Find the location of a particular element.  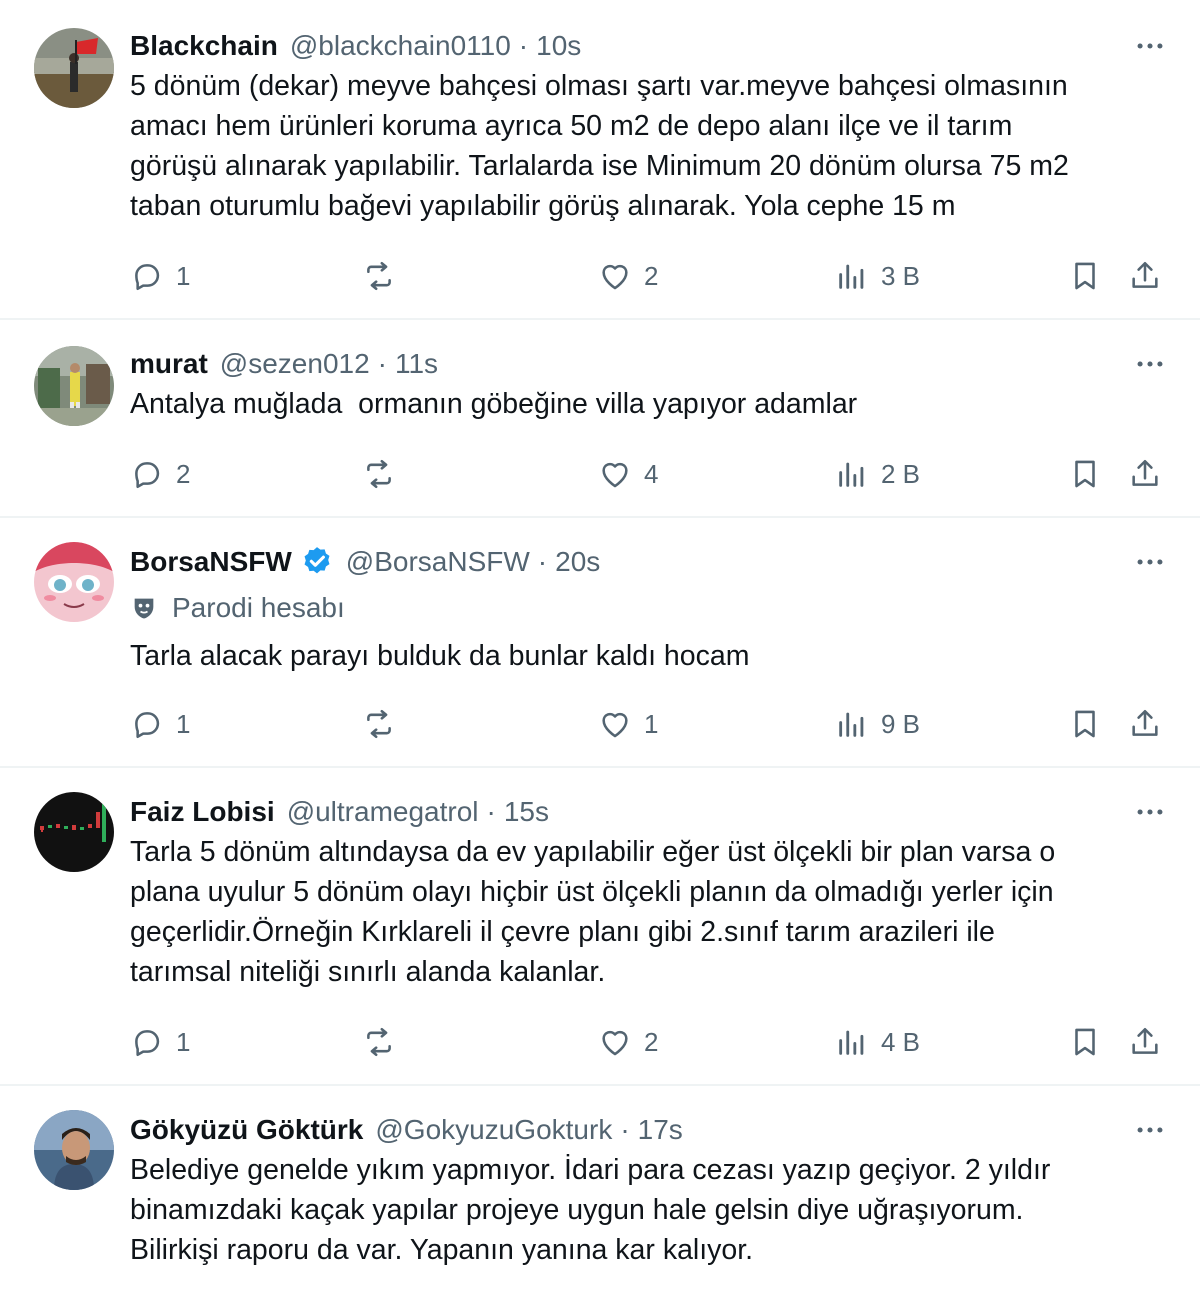

tweet-actions: 1 2 3 B is located at coordinates (650, 276).